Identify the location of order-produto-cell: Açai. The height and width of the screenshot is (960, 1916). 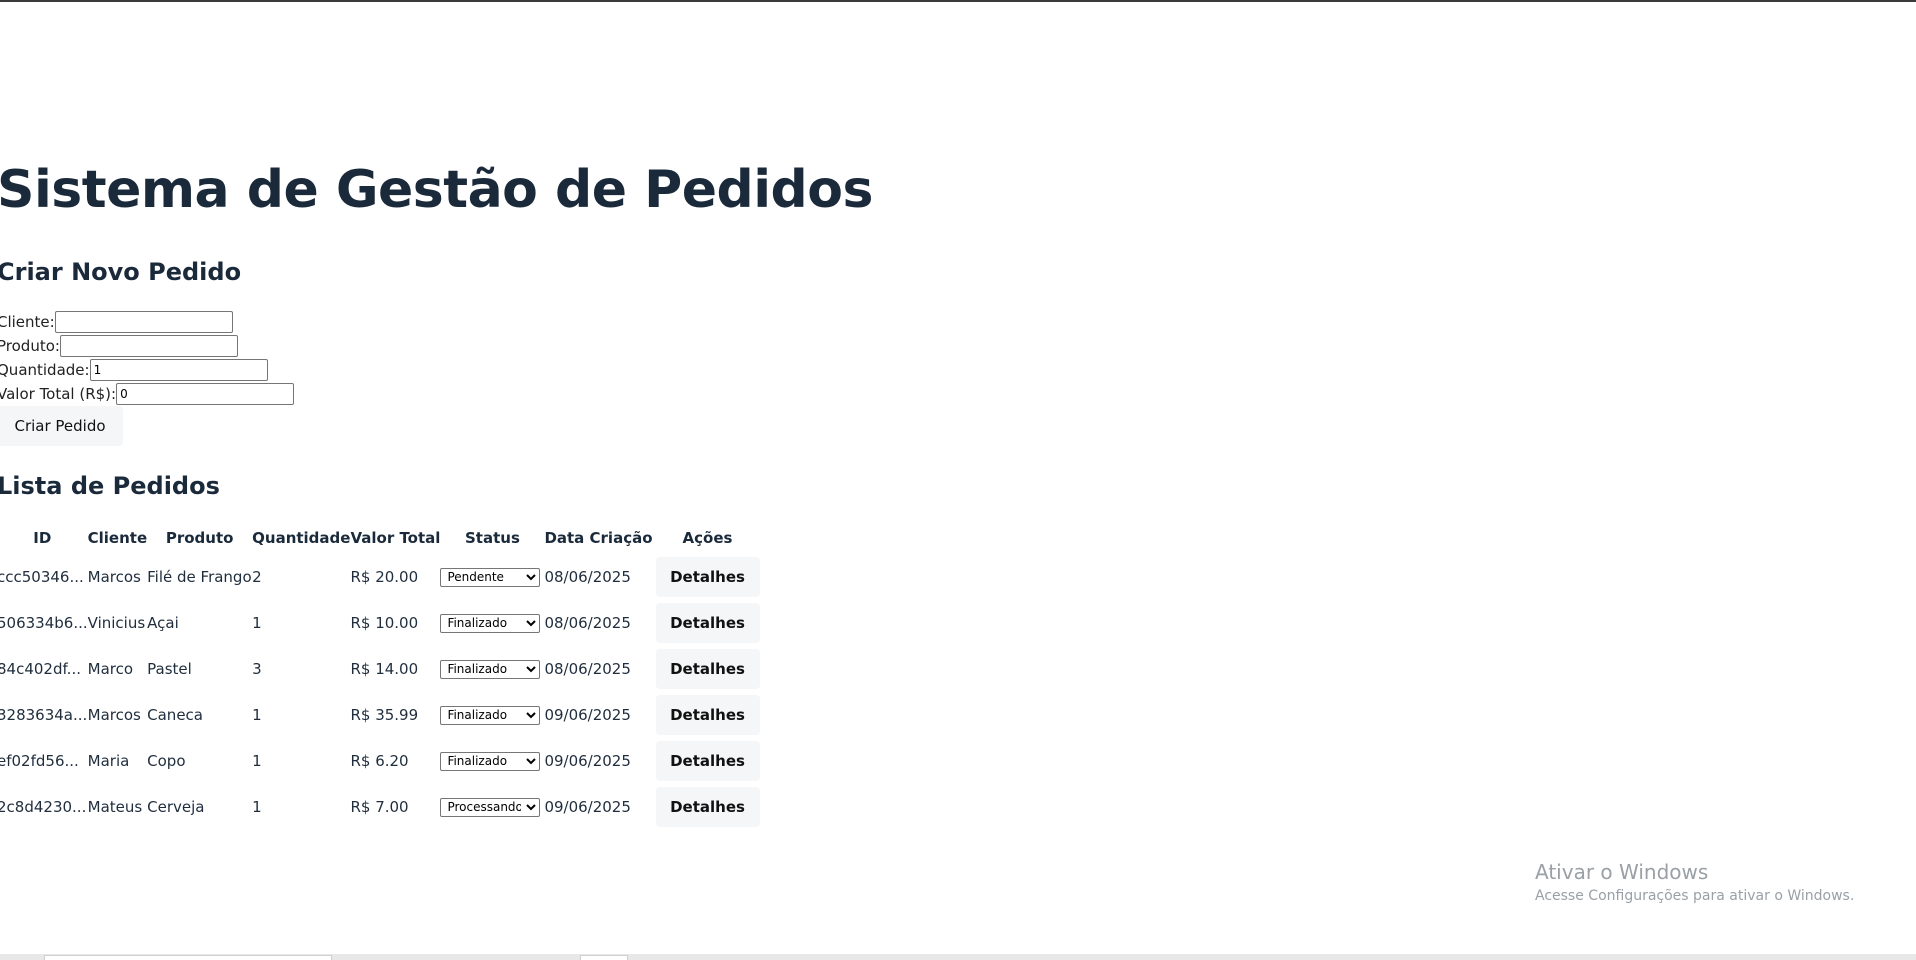
(163, 623).